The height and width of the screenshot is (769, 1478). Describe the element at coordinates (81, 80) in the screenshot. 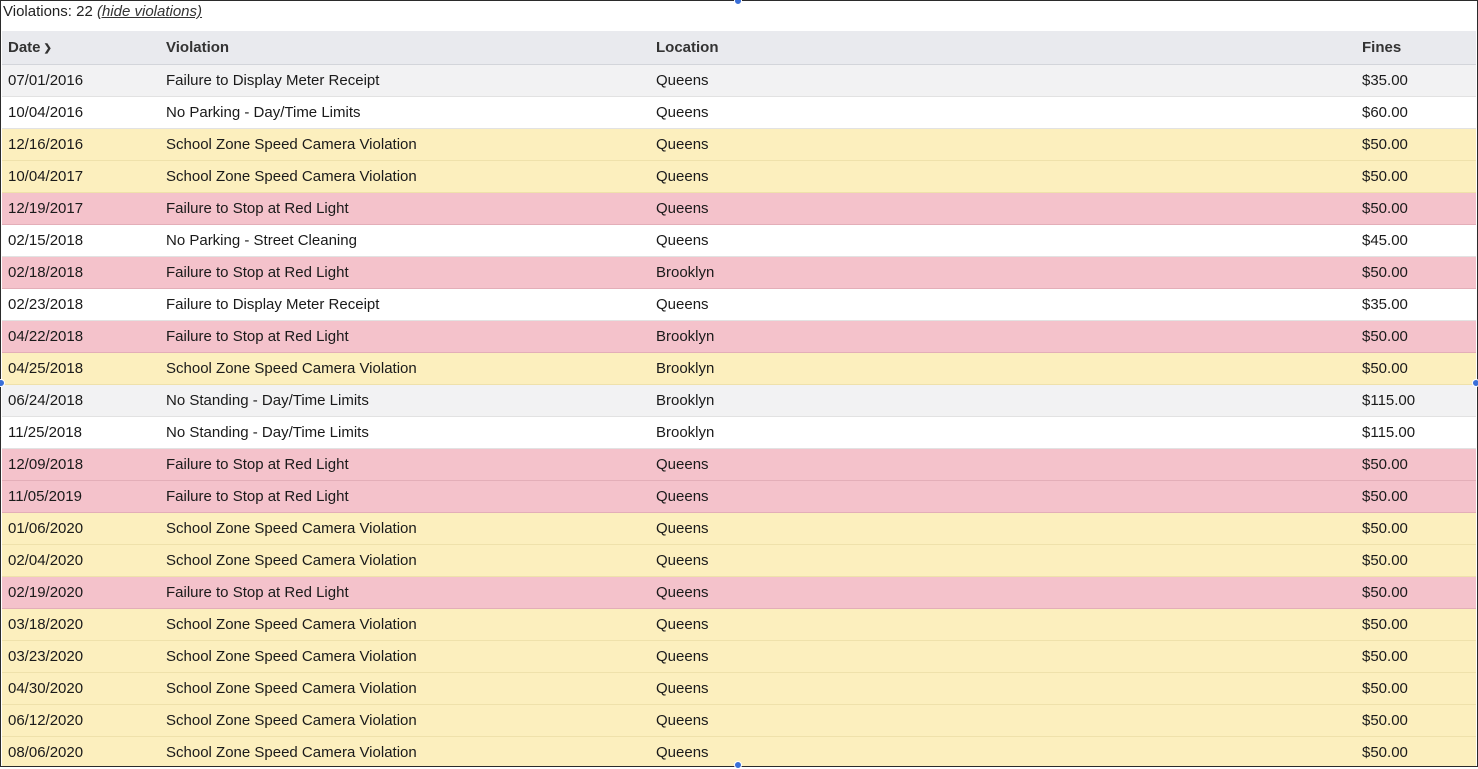

I see `date-cell: 07/01/2016` at that location.